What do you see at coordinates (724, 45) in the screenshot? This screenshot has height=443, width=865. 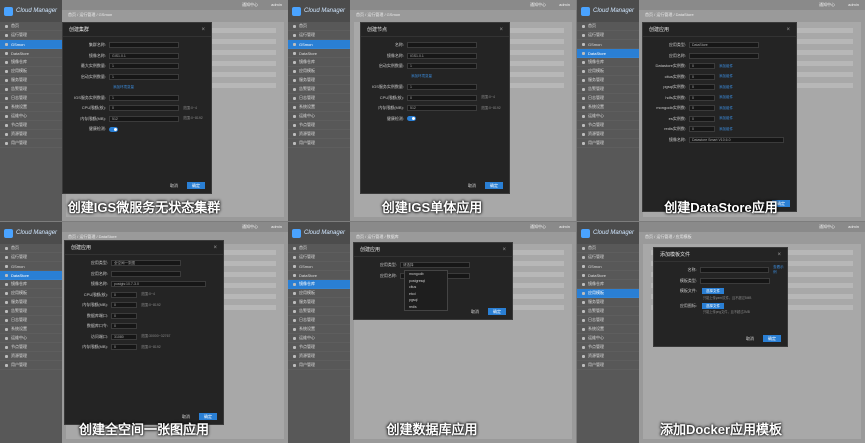 I see `field-input: DataStore` at bounding box center [724, 45].